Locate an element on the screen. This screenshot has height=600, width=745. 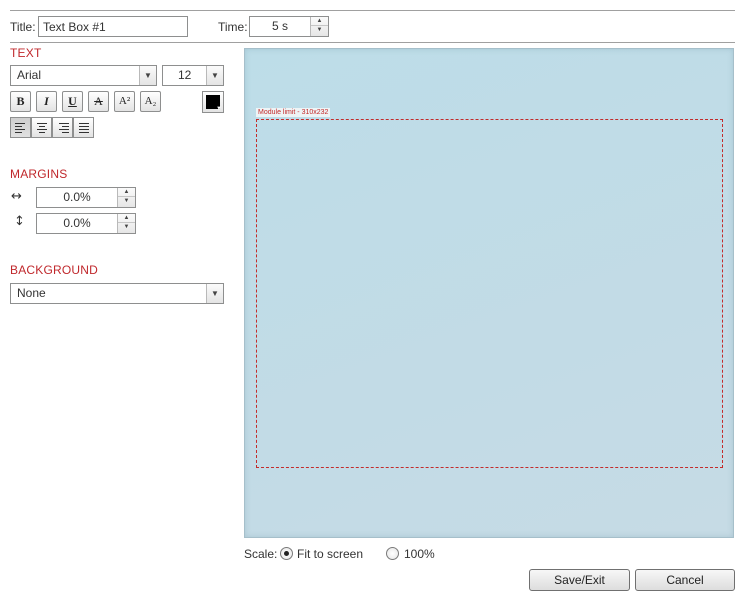
background-select: None ▼ is located at coordinates (117, 293).